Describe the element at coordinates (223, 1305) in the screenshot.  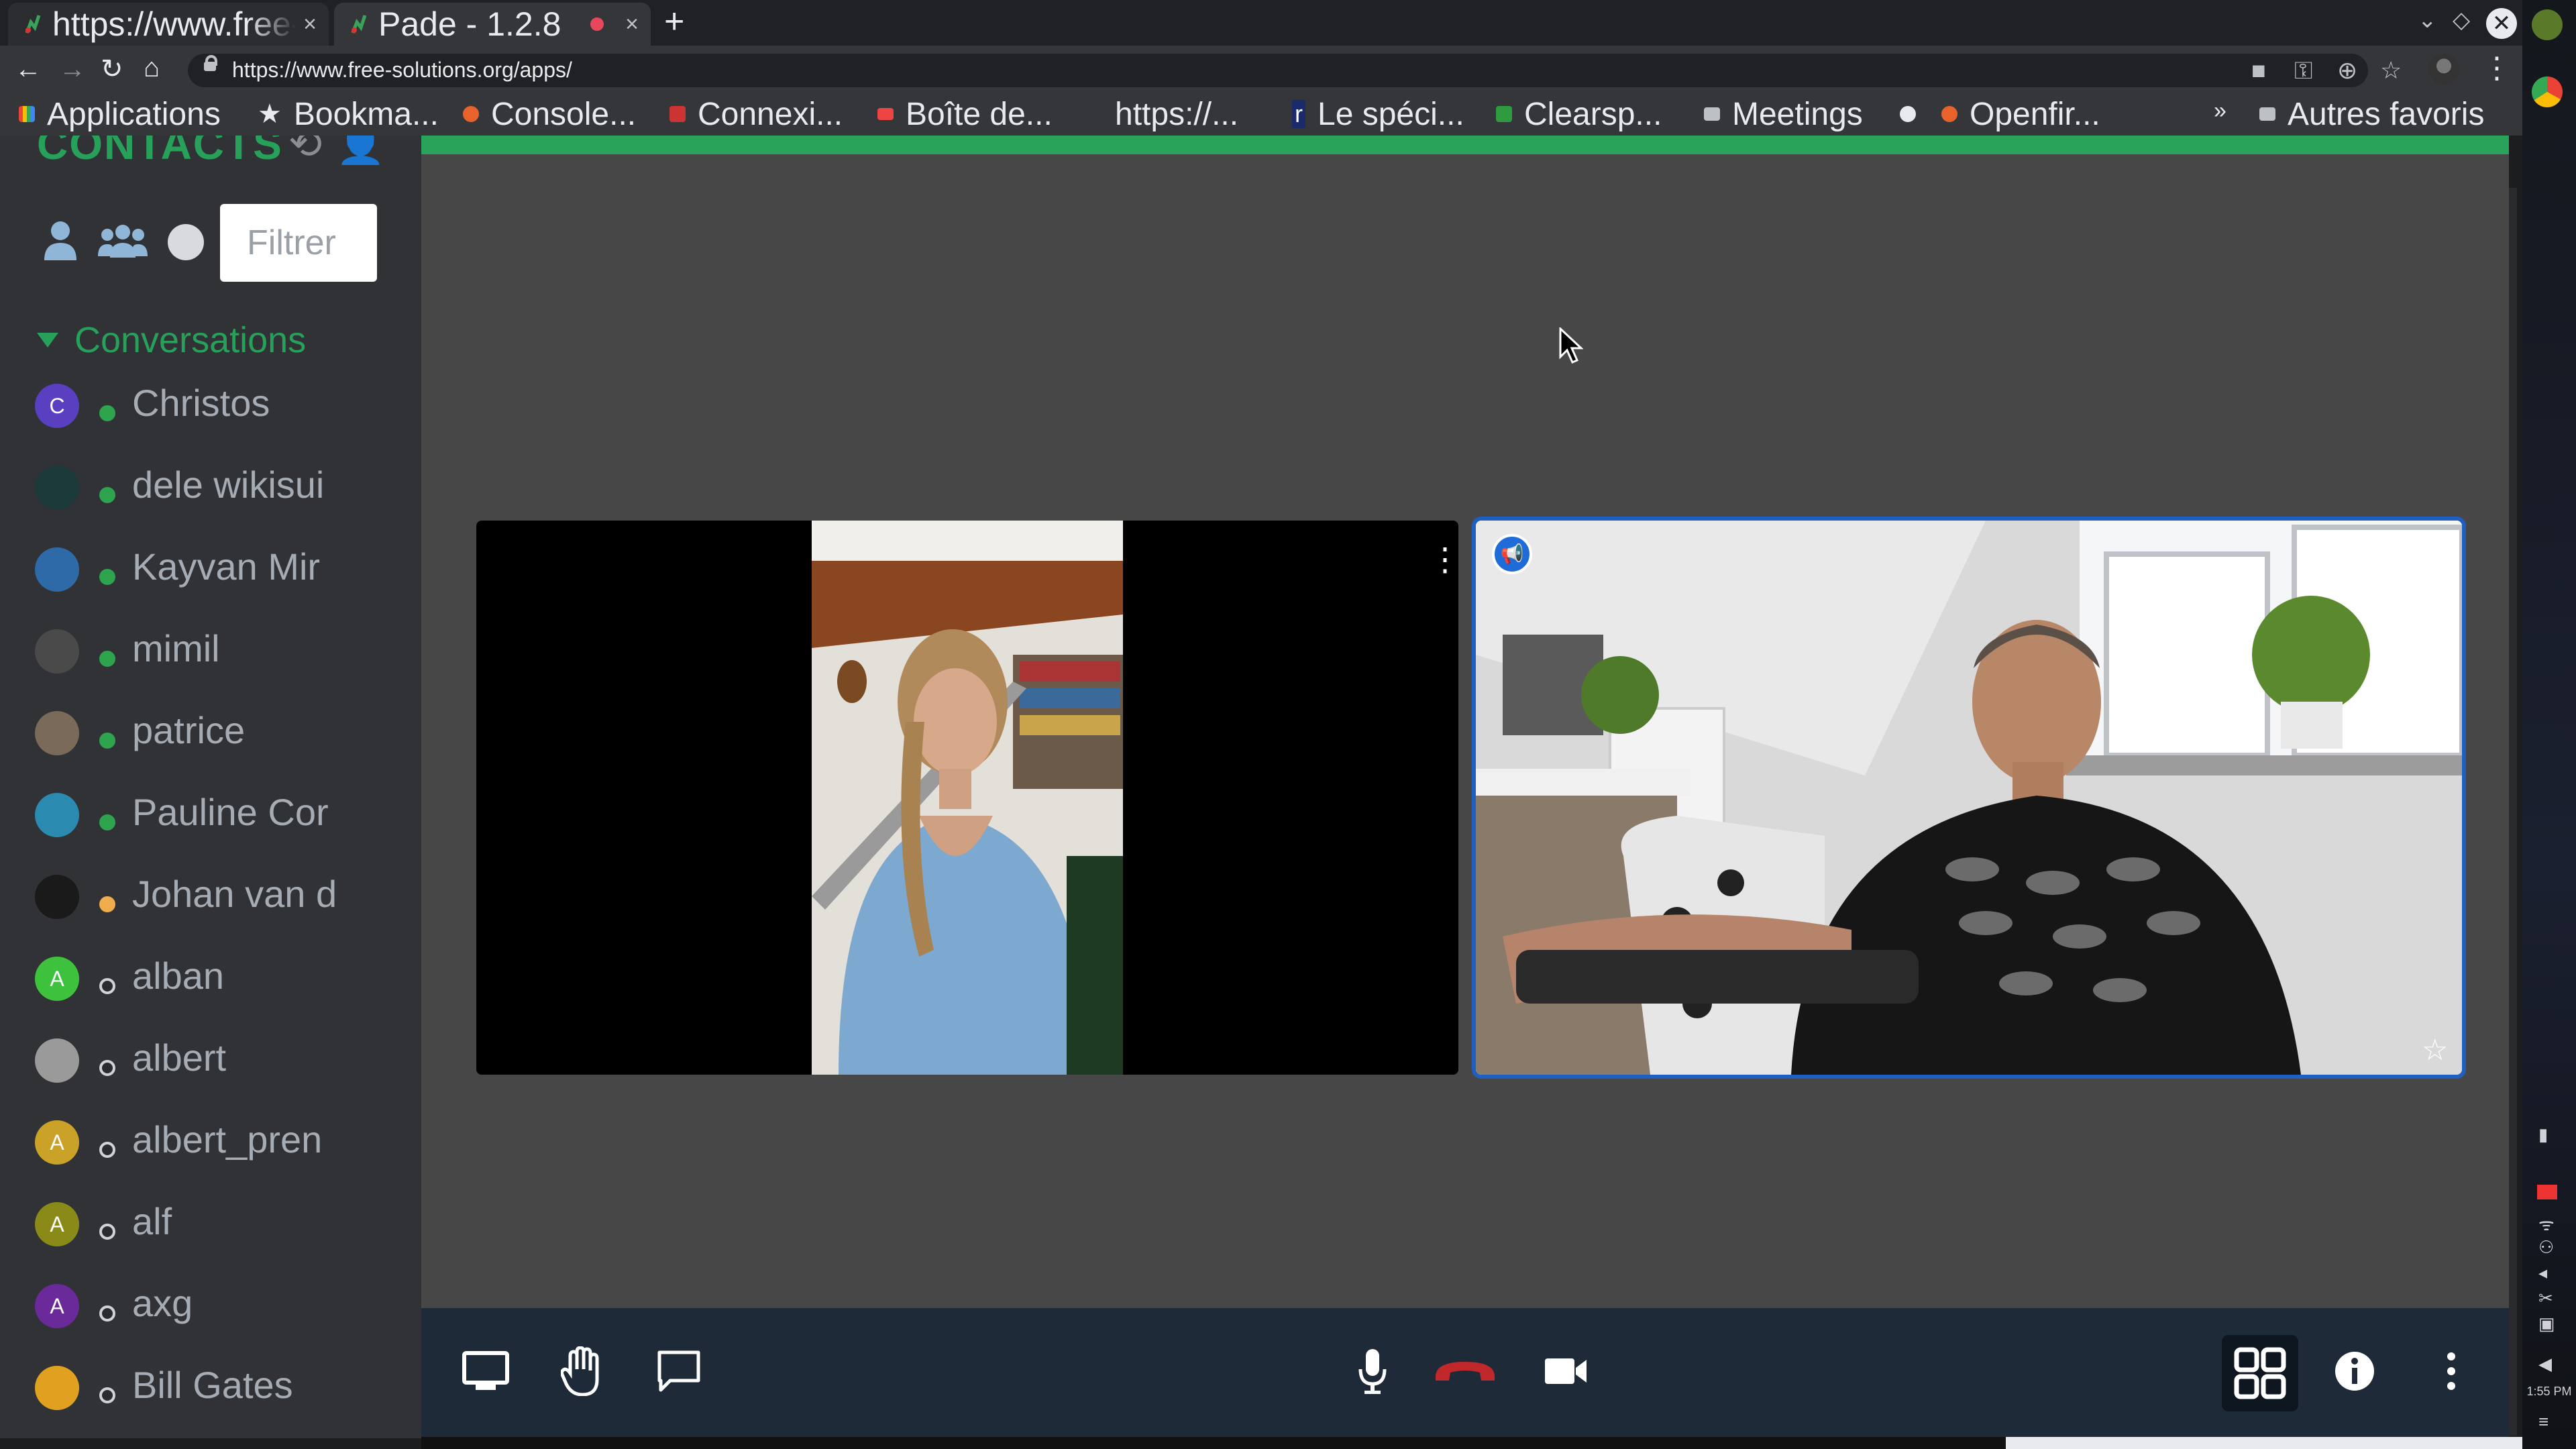
I see `contact-item: Aaxg` at that location.